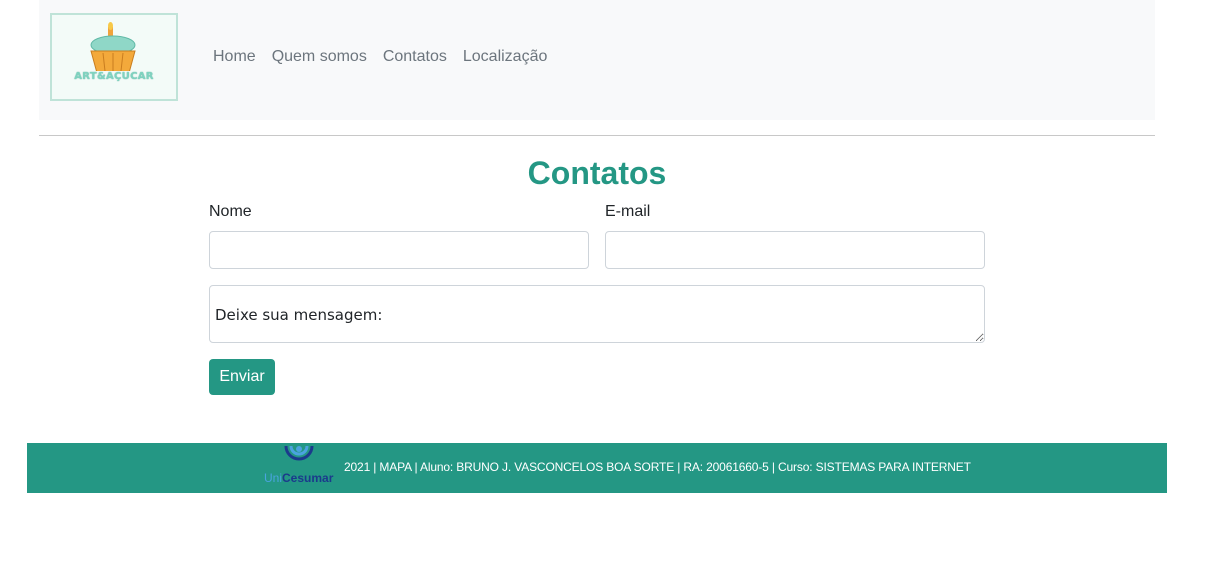 This screenshot has width=1218, height=570. What do you see at coordinates (114, 76) in the screenshot?
I see `brand-logo-text: ART&AÇUCAR` at bounding box center [114, 76].